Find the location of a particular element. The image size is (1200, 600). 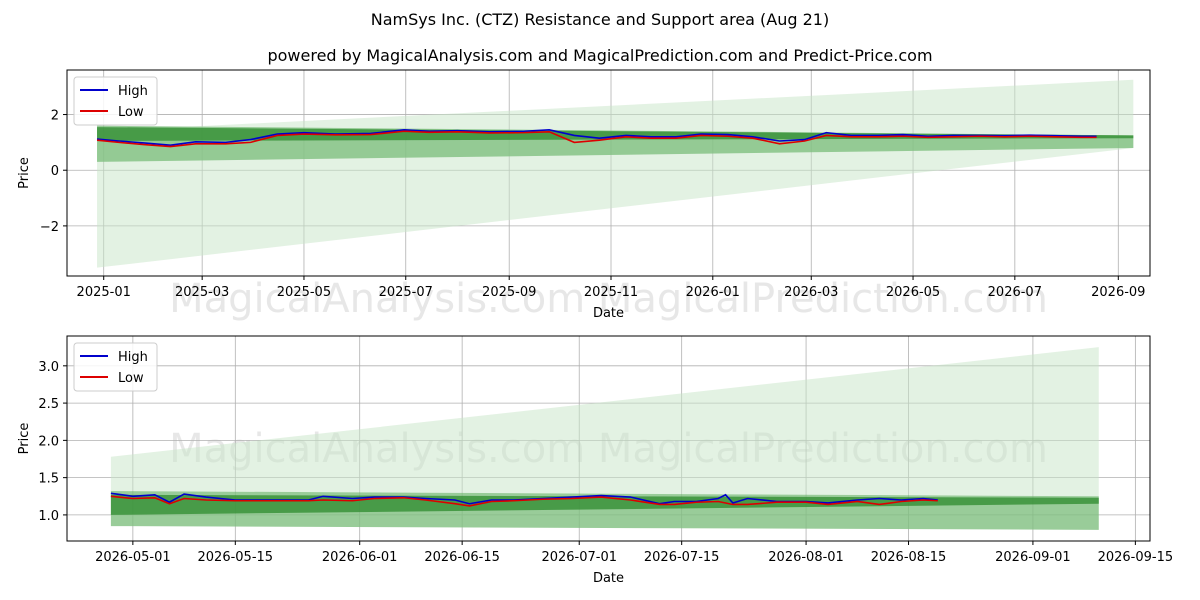

x-tick-label: 2026-08-15 is located at coordinates (909, 557).